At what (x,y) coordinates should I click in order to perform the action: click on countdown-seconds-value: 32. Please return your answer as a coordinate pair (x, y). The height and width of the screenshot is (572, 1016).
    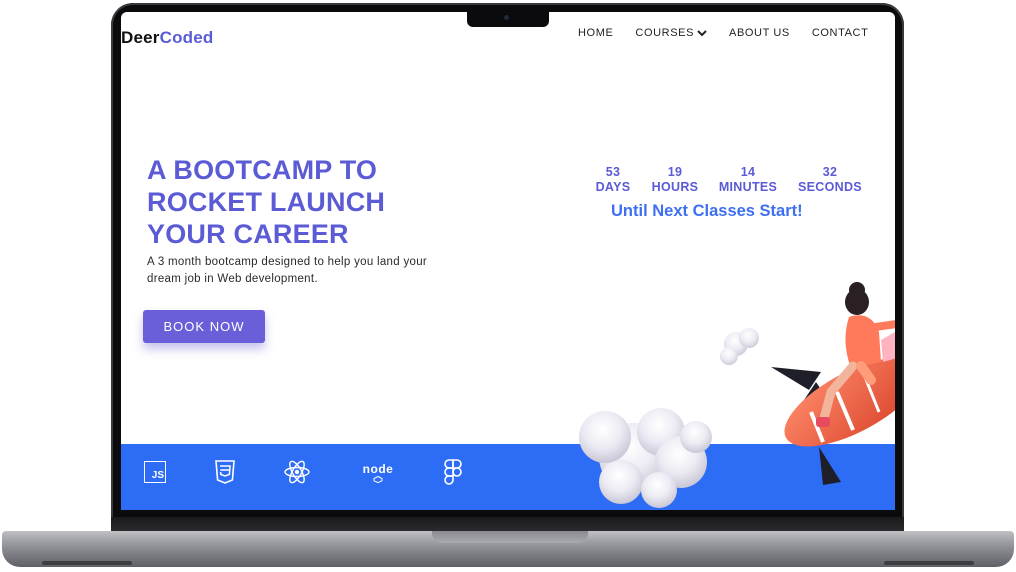
    Looking at the image, I should click on (830, 172).